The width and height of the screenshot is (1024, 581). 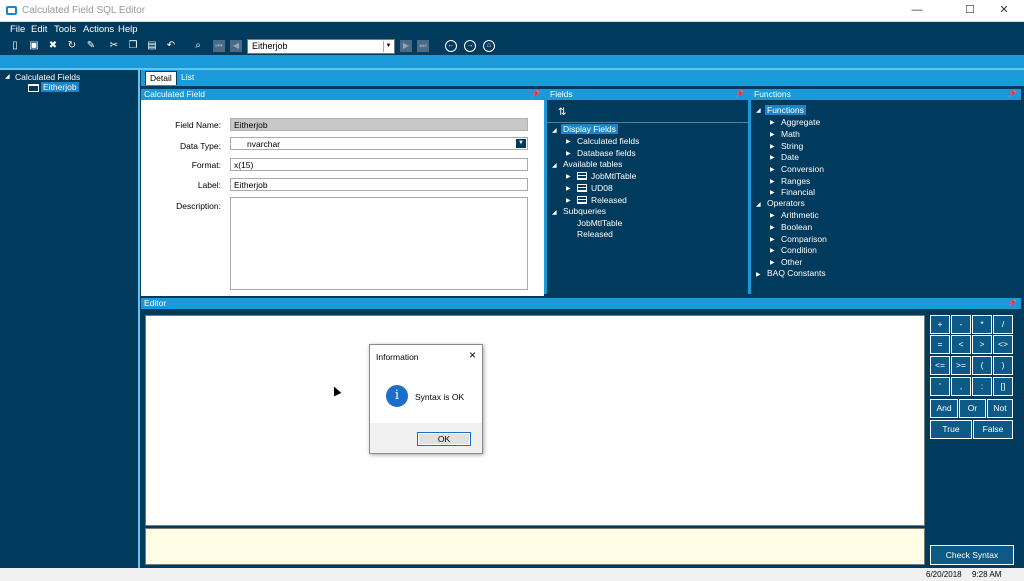 I want to click on delete-icon: ✖, so click(x=53, y=45).